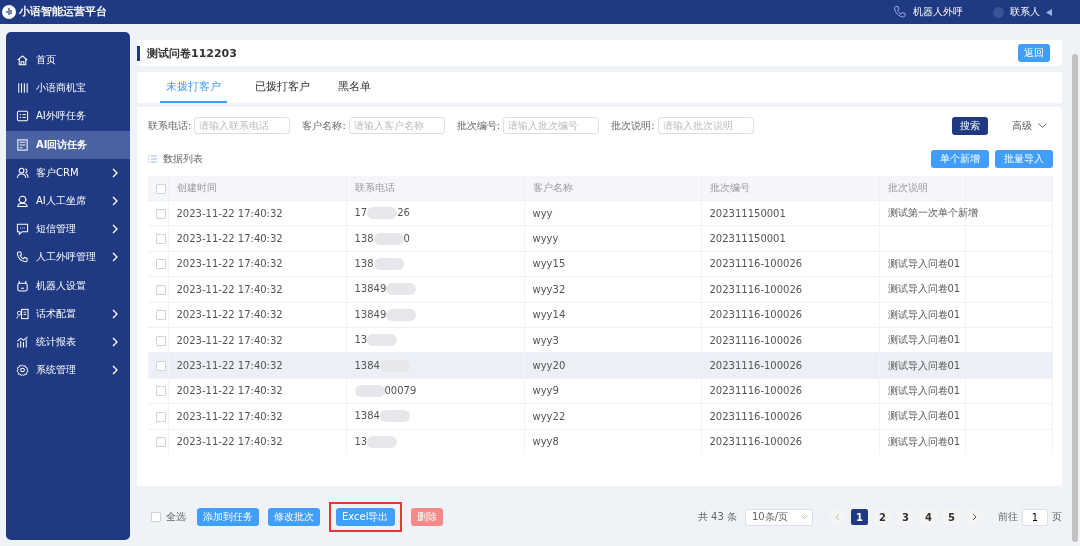 Image resolution: width=1080 pixels, height=546 pixels. What do you see at coordinates (600, 264) in the screenshot?
I see `table-row: 2023-11-22 17:40:32 138 wyy15 20231116-100026 测试导入问卷01` at bounding box center [600, 264].